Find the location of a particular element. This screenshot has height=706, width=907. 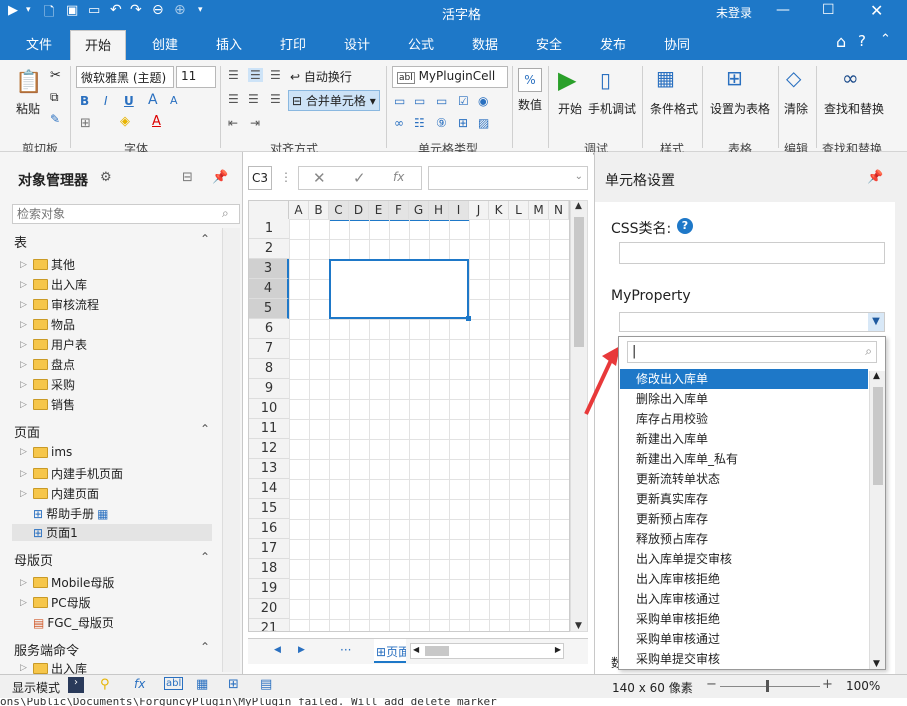

row-header: 14 is located at coordinates (269, 489).